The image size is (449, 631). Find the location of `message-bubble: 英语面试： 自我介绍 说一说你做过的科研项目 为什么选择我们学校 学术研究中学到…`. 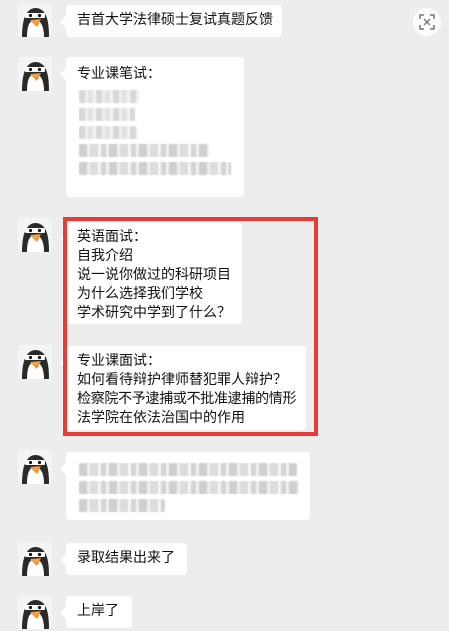

message-bubble: 英语面试： 自我介绍 说一说你做过的科研项目 为什么选择我们学校 学术研究中学到… is located at coordinates (151, 273).